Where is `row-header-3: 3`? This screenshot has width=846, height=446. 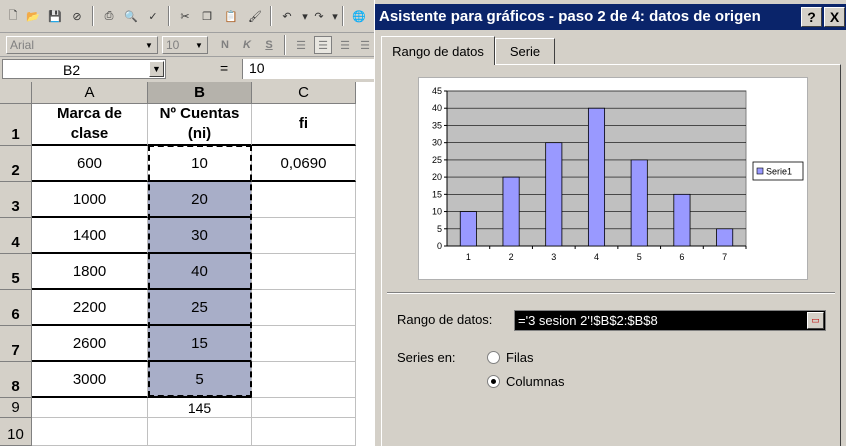 row-header-3: 3 is located at coordinates (16, 200).